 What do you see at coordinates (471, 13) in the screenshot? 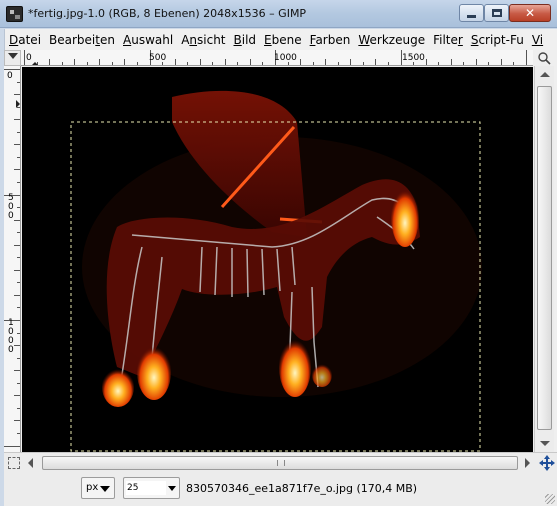
I see `minimize-button` at bounding box center [471, 13].